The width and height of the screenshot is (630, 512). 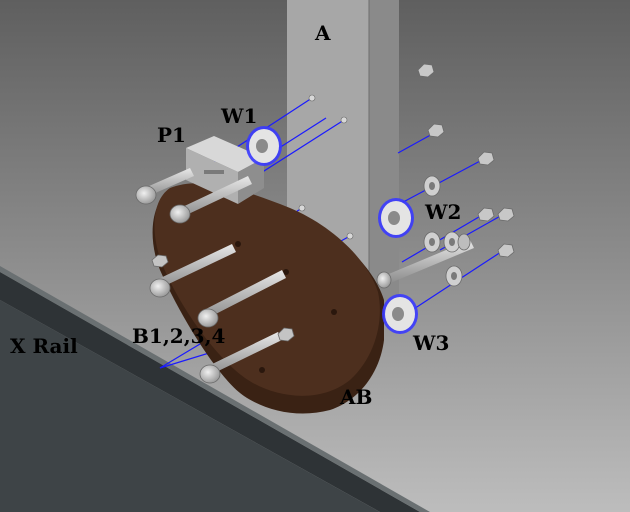 I want to click on label-x-rail: X Rail, so click(x=44, y=346).